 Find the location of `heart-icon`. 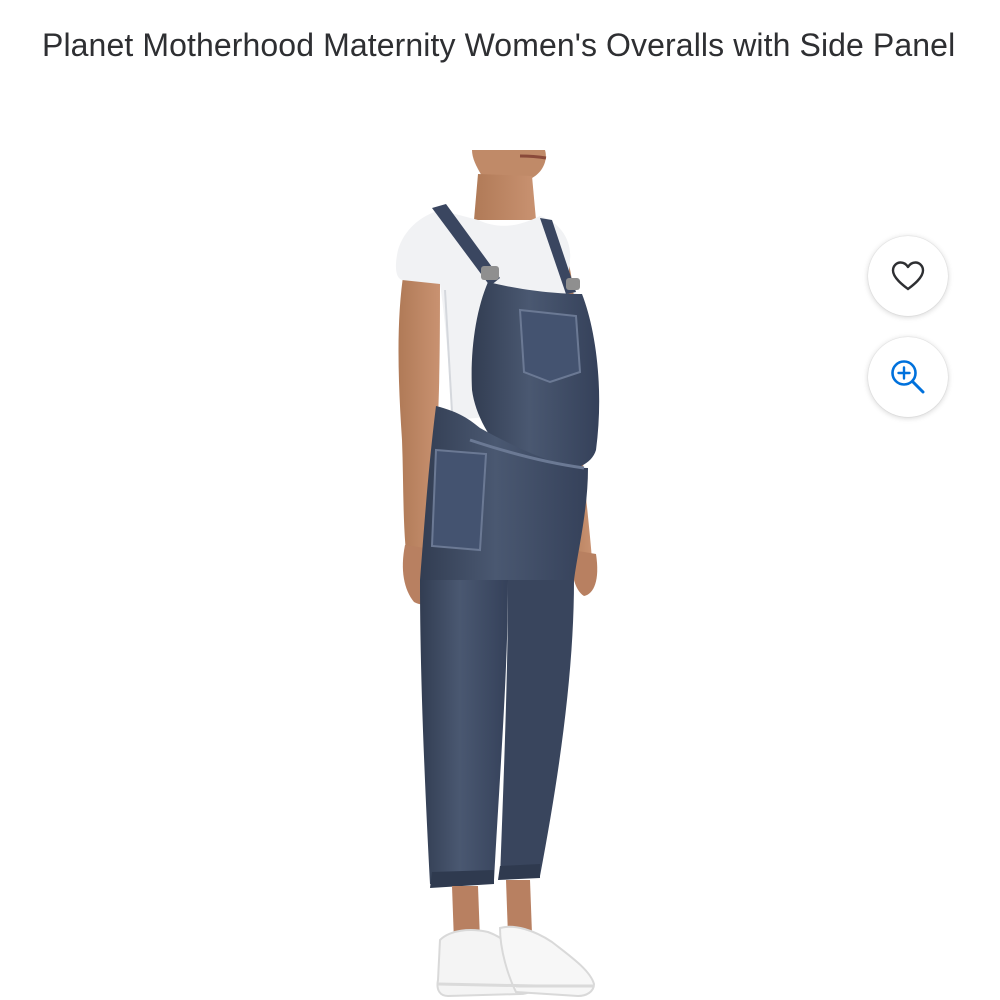

heart-icon is located at coordinates (908, 276).